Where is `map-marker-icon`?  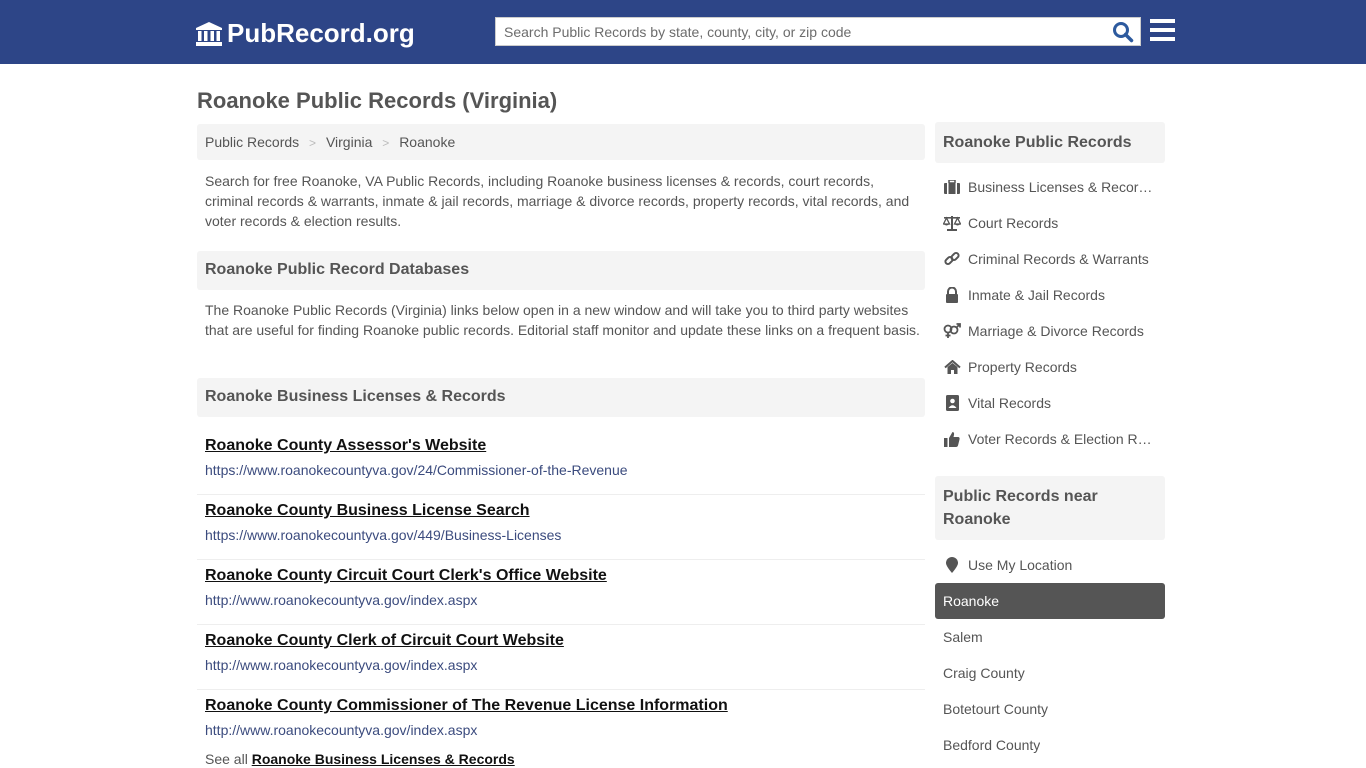
map-marker-icon is located at coordinates (952, 565).